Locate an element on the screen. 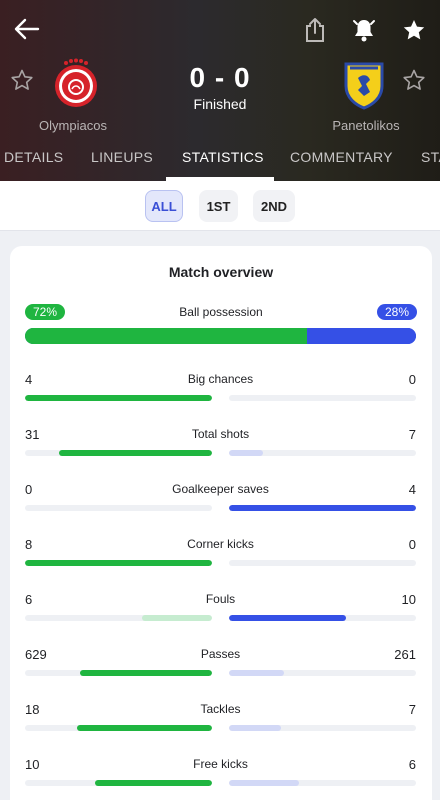 This screenshot has height=800, width=440. stat-row: 4 Big chances 0 is located at coordinates (220, 392).